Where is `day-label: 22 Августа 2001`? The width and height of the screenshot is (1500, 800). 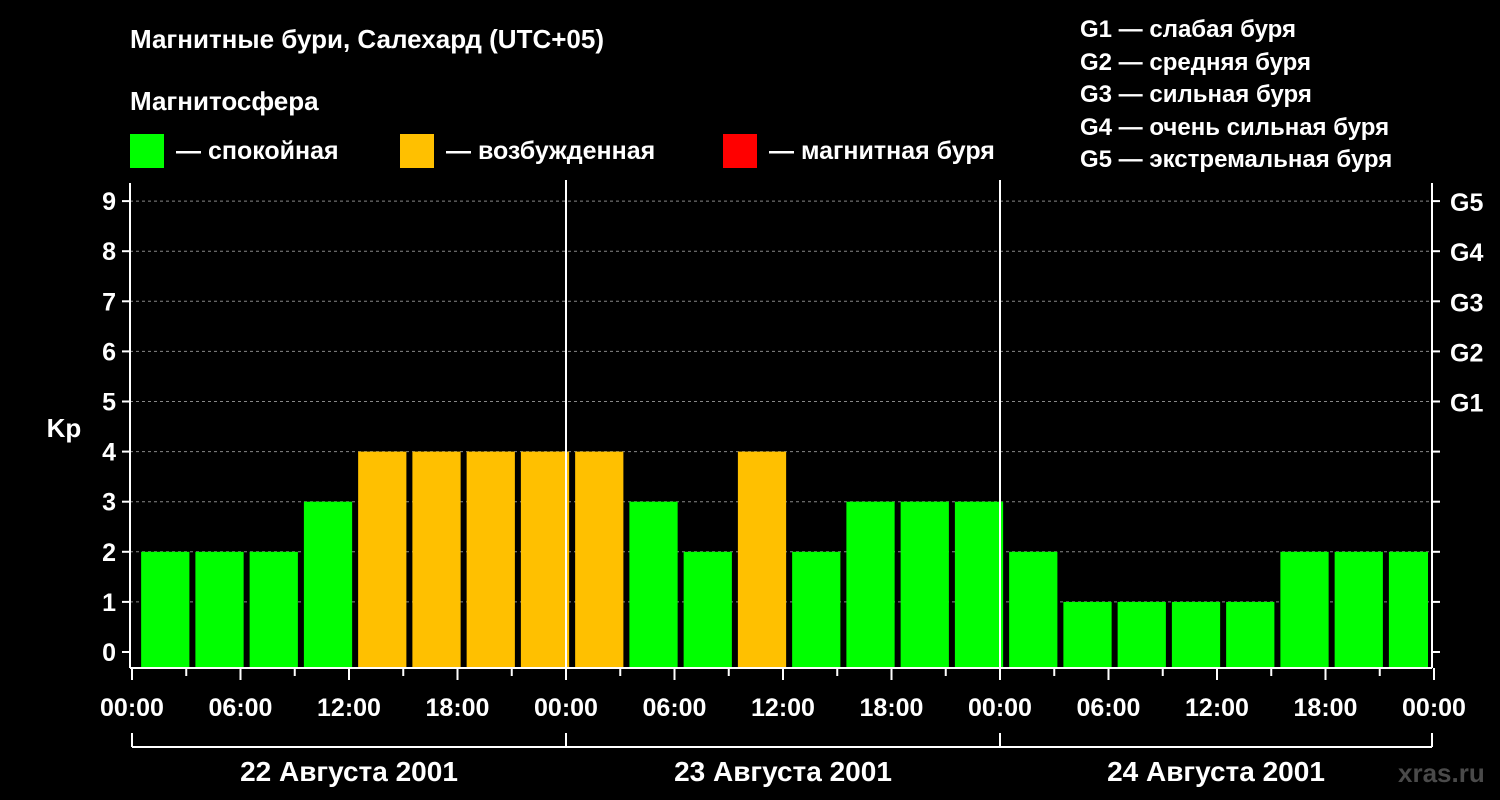 day-label: 22 Августа 2001 is located at coordinates (349, 771).